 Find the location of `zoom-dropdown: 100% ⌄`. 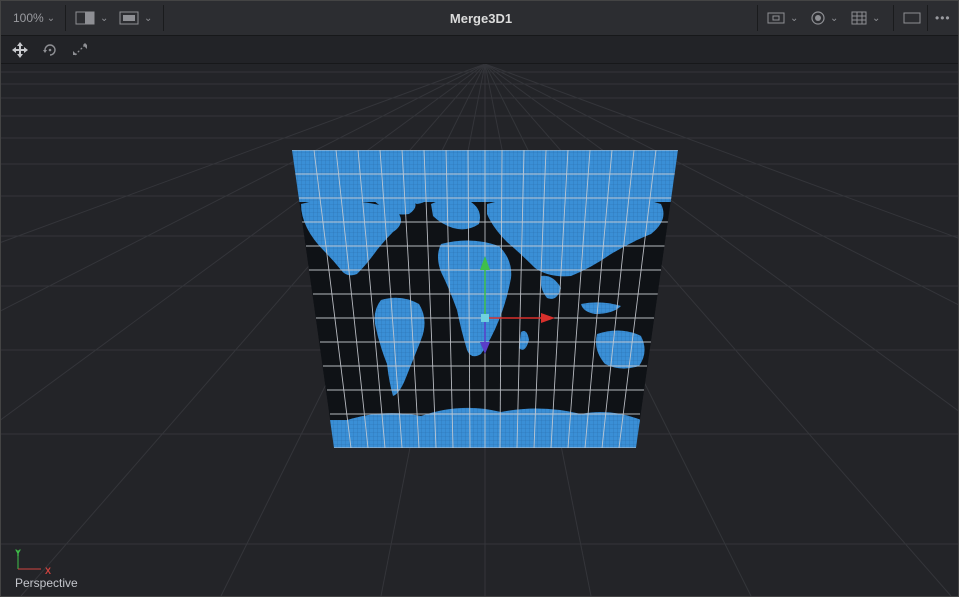

zoom-dropdown: 100% ⌄ is located at coordinates (34, 18).